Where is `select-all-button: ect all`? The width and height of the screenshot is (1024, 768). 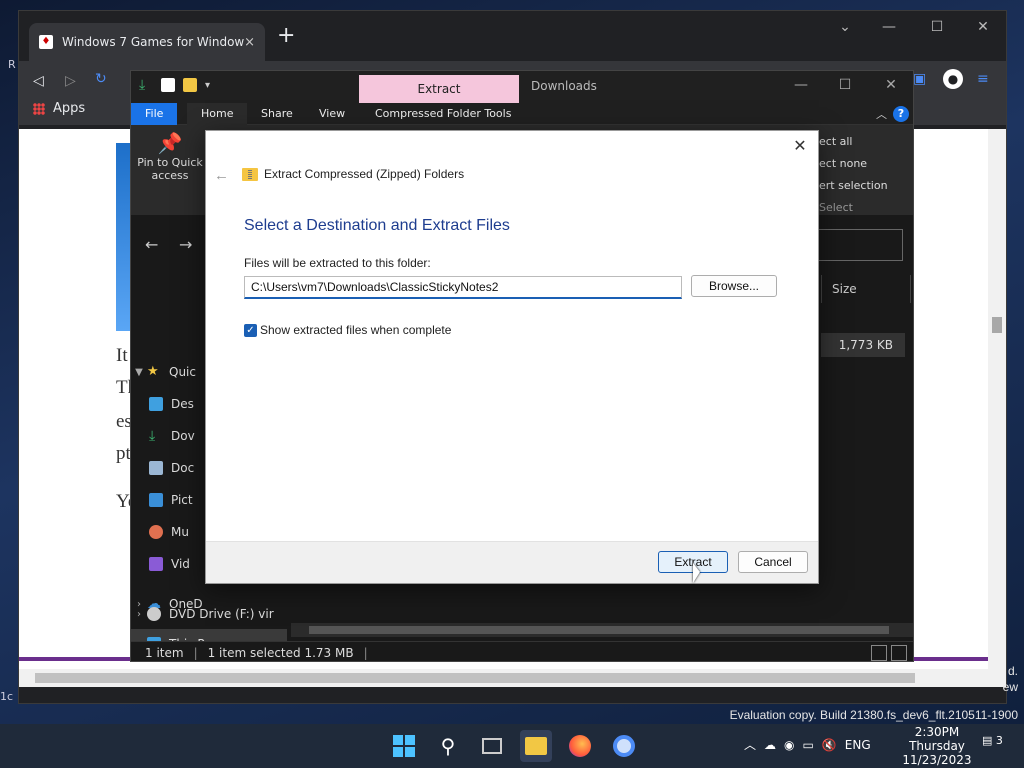
select-all-button: ect all is located at coordinates (853, 142).